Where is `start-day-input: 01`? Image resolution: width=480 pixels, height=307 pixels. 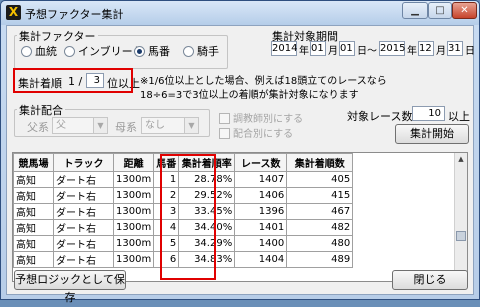
start-day-input: 01 is located at coordinates (347, 48).